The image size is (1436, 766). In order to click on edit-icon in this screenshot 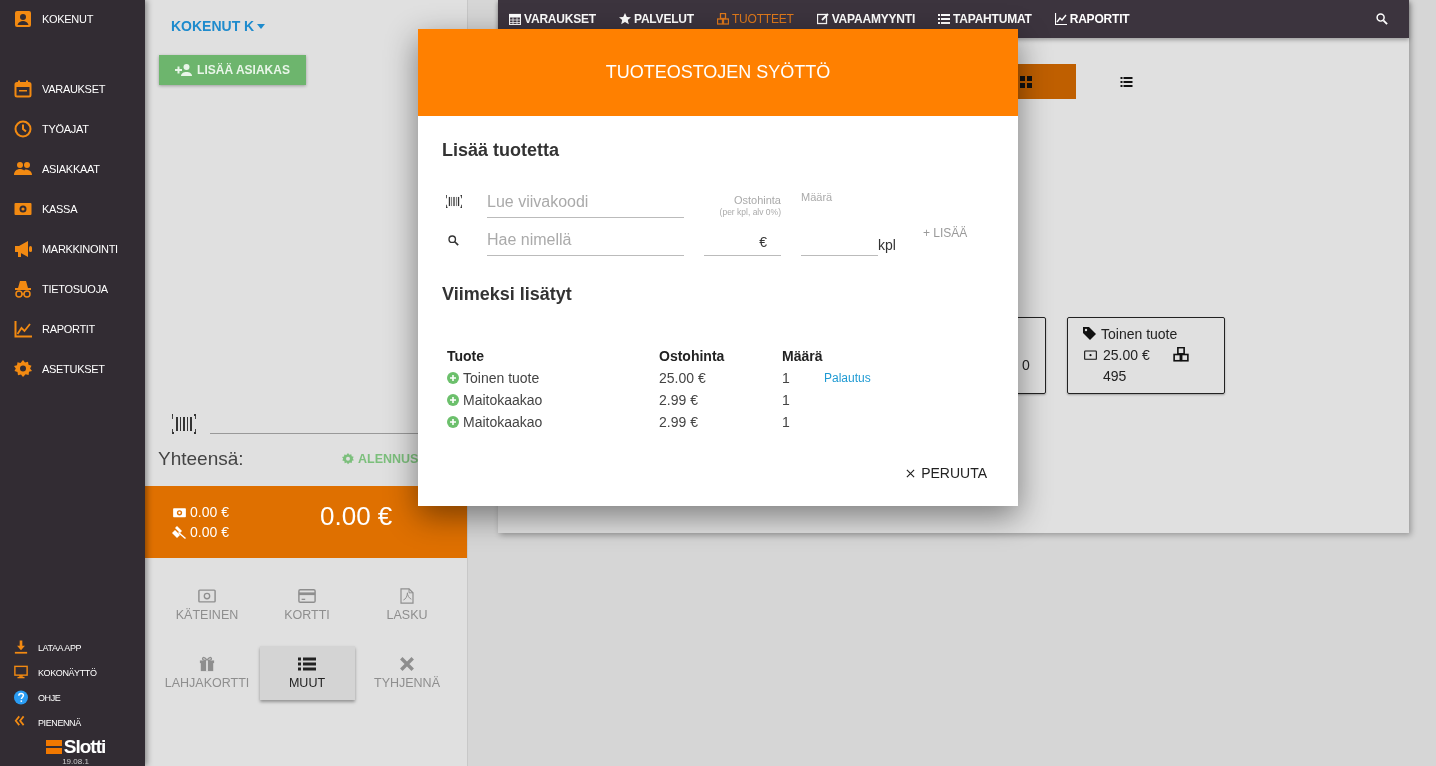, I will do `click(822, 19)`.